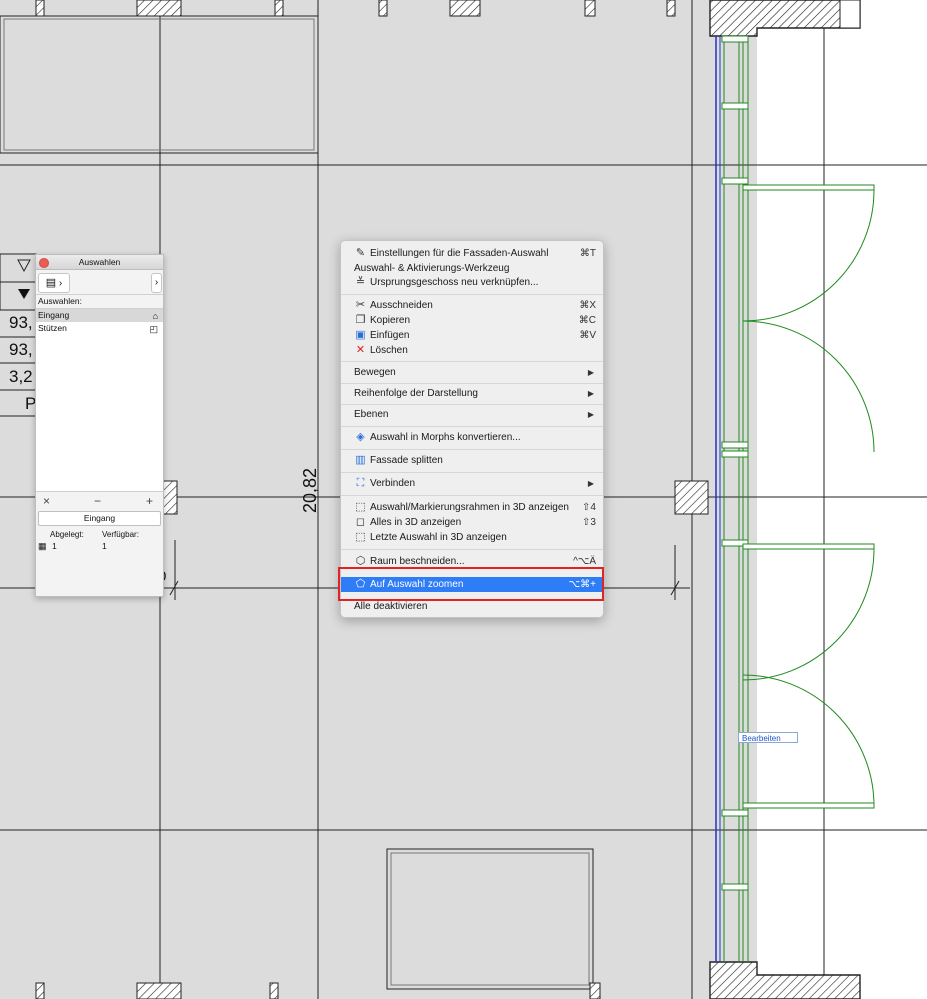  Describe the element at coordinates (360, 537) in the screenshot. I see `3d-last-icon: ⬚` at that location.